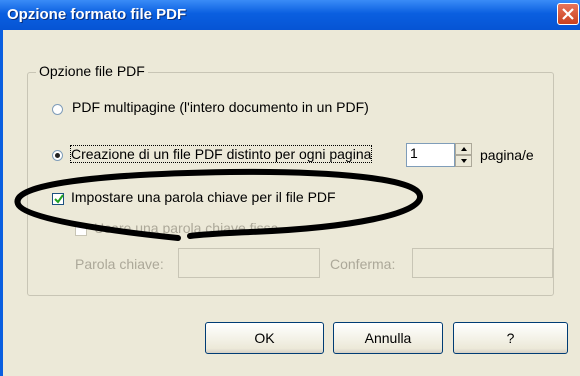 This screenshot has height=376, width=580. I want to click on close-button, so click(568, 14).